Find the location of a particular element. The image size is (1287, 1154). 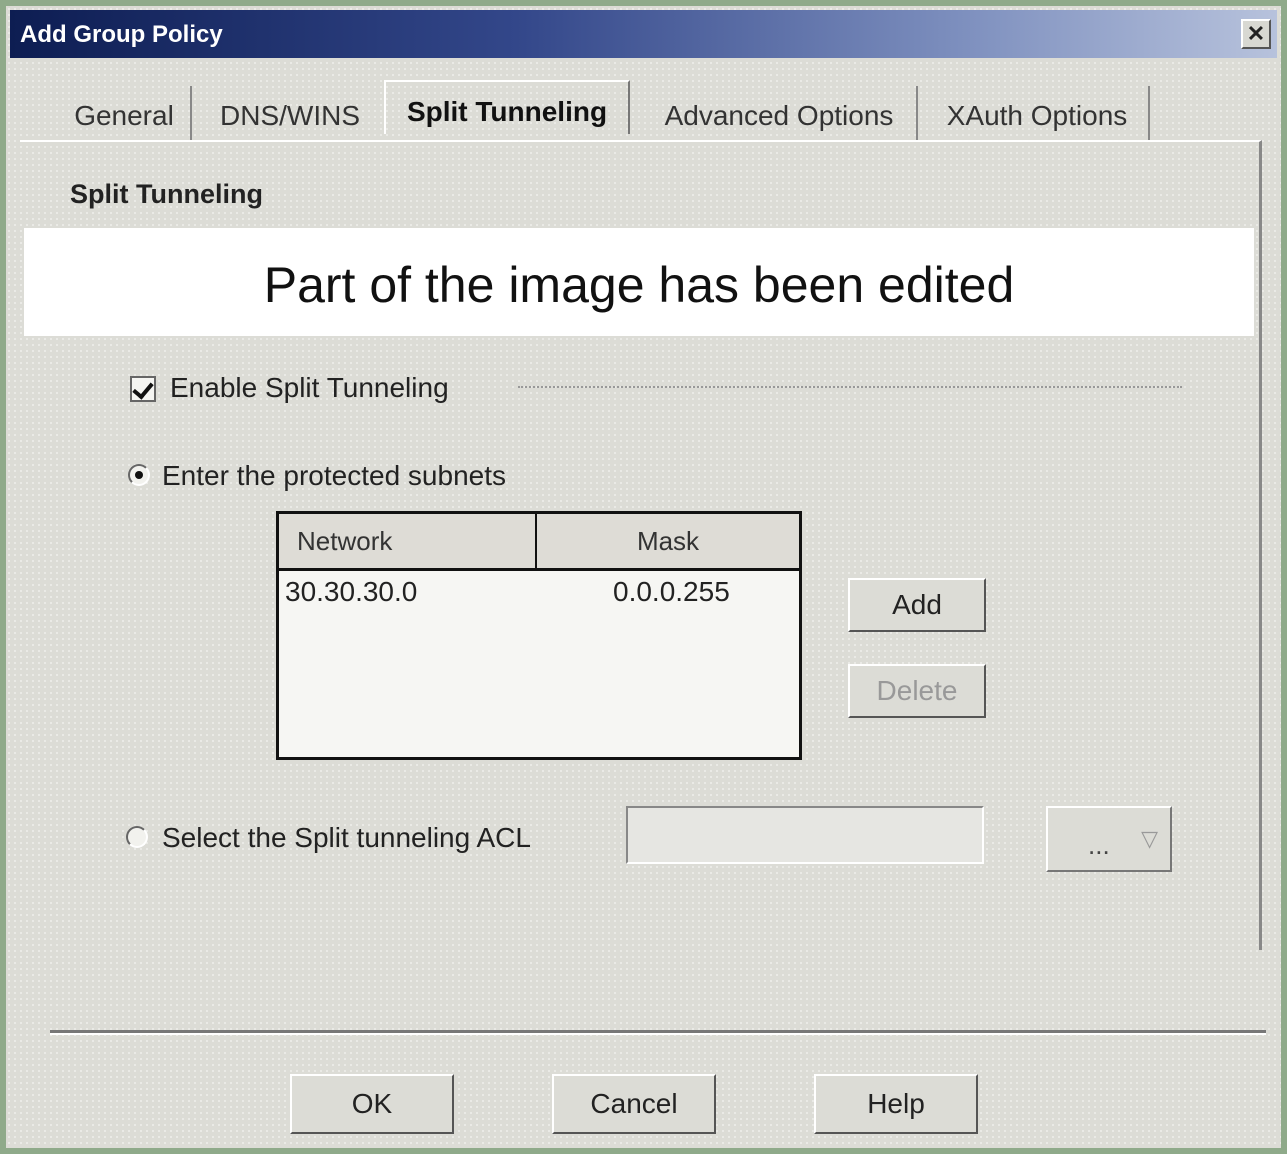

edit-notice-text: Part of the image has been edited is located at coordinates (639, 285).